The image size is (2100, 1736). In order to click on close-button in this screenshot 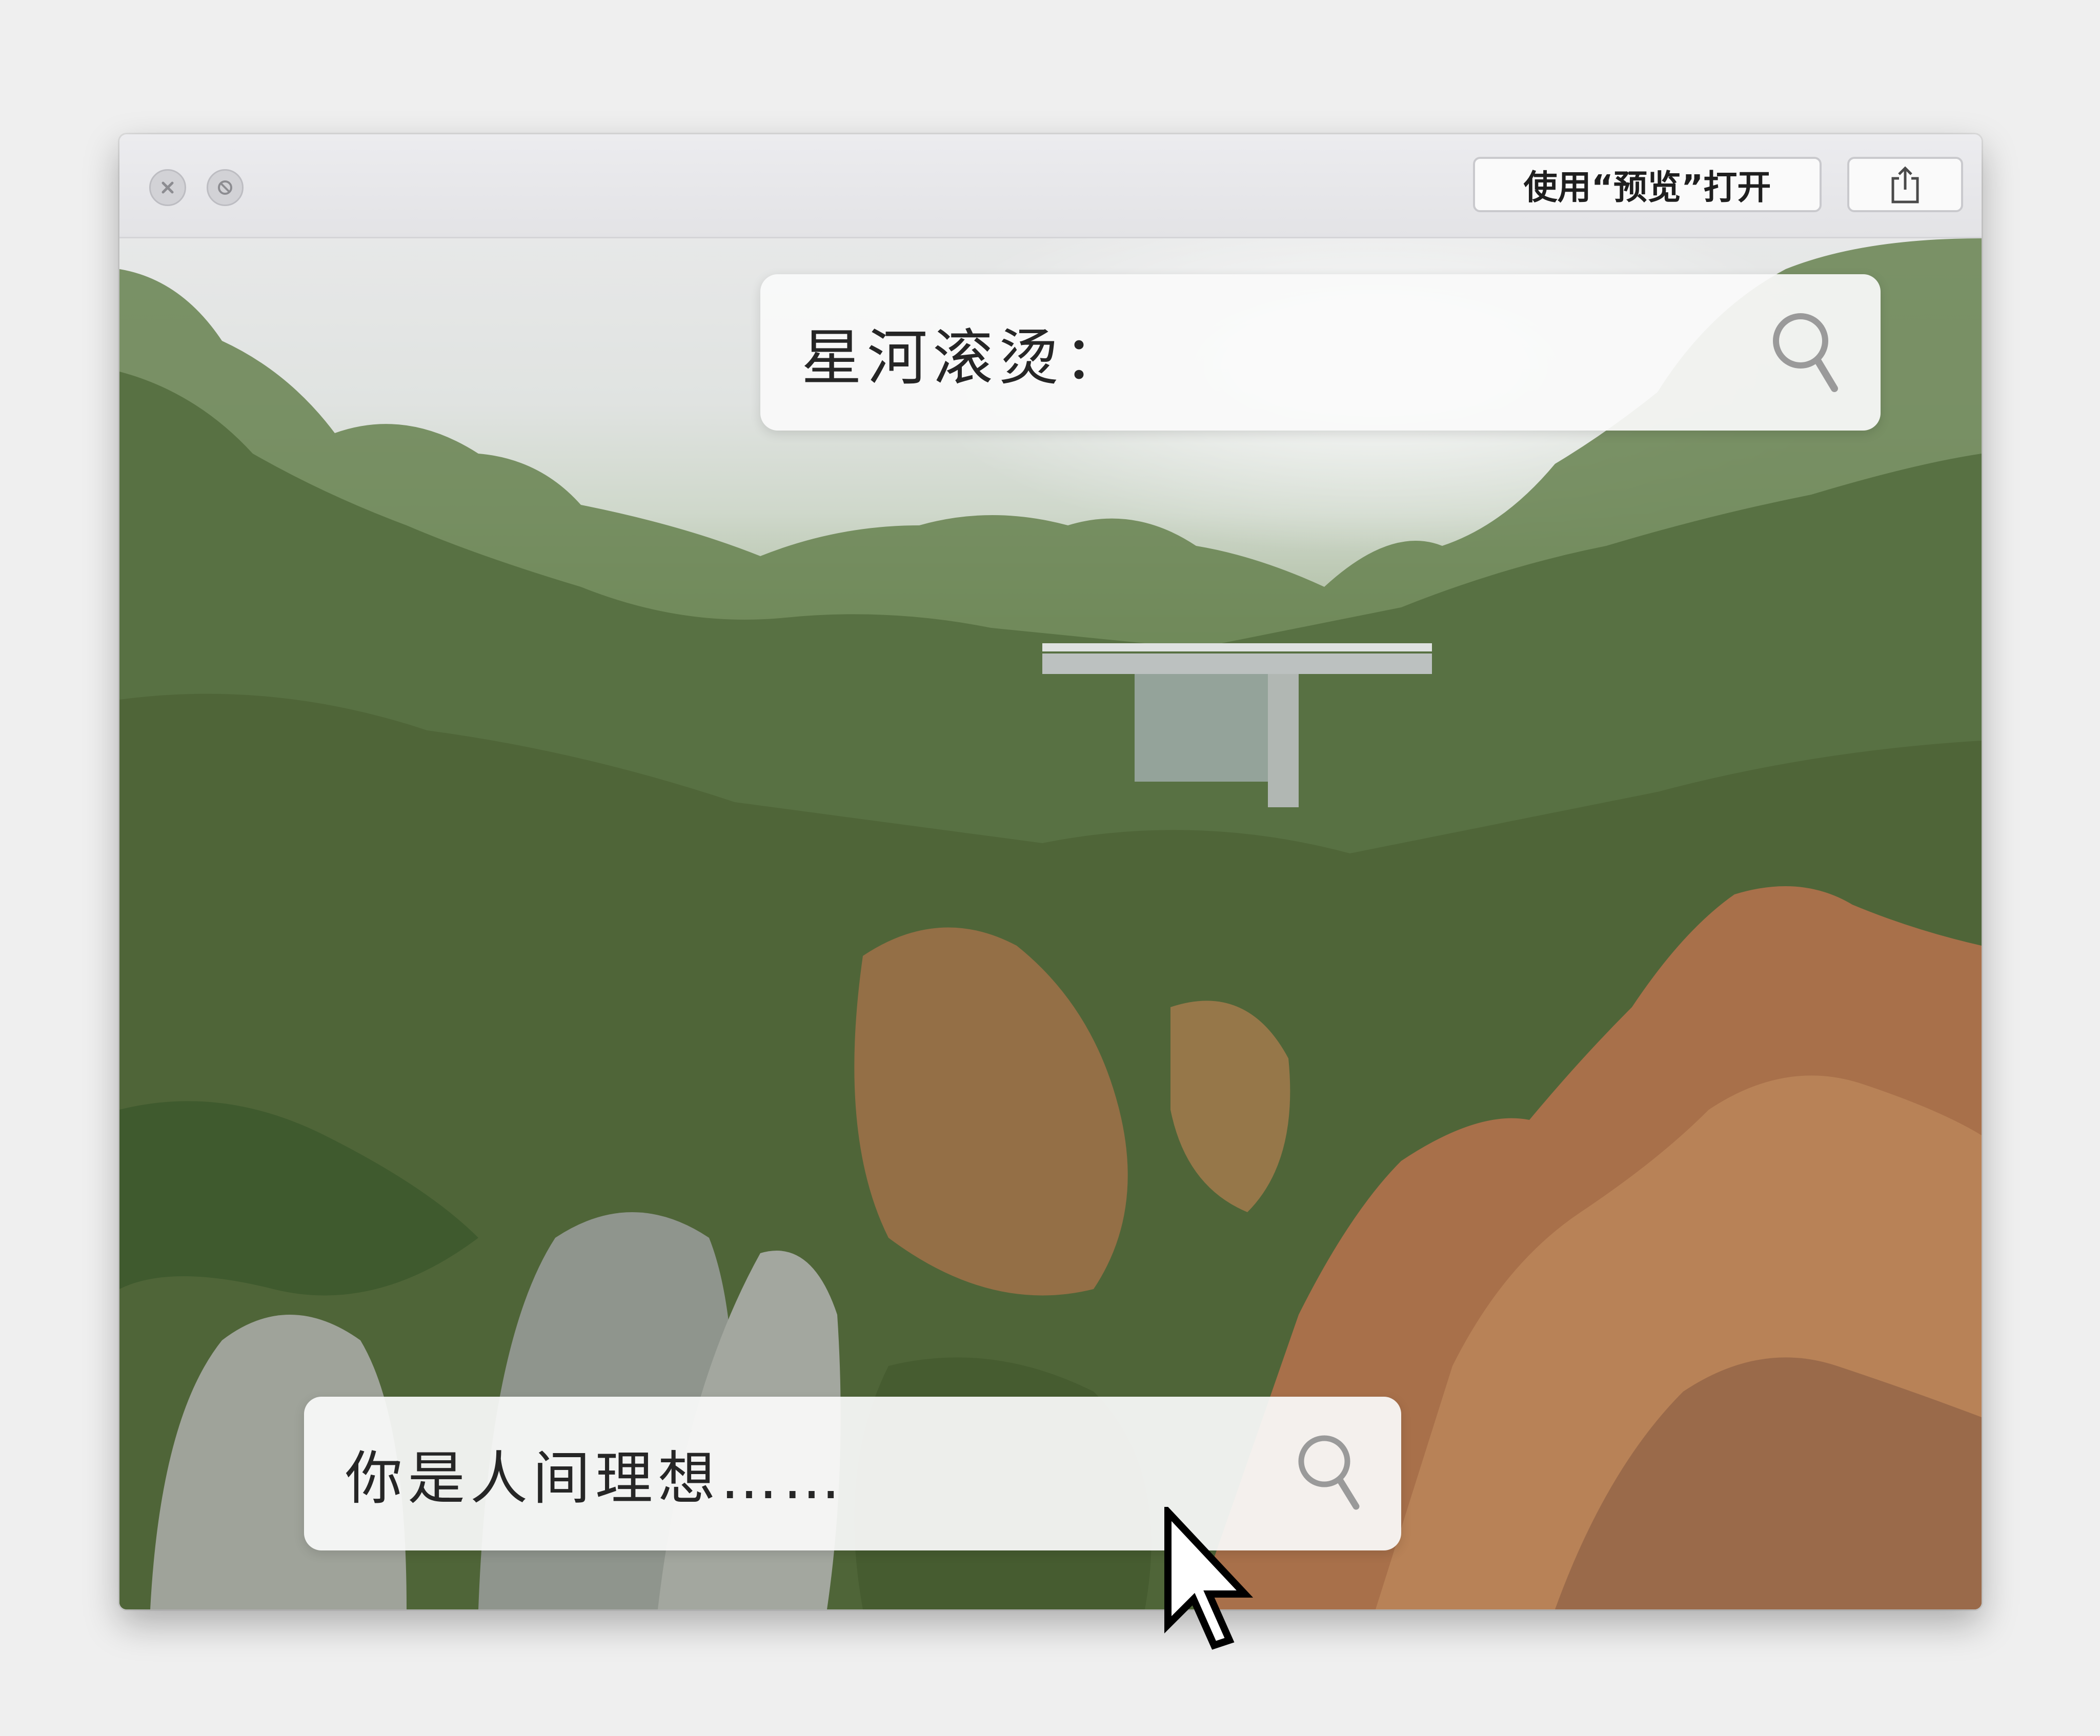, I will do `click(167, 187)`.